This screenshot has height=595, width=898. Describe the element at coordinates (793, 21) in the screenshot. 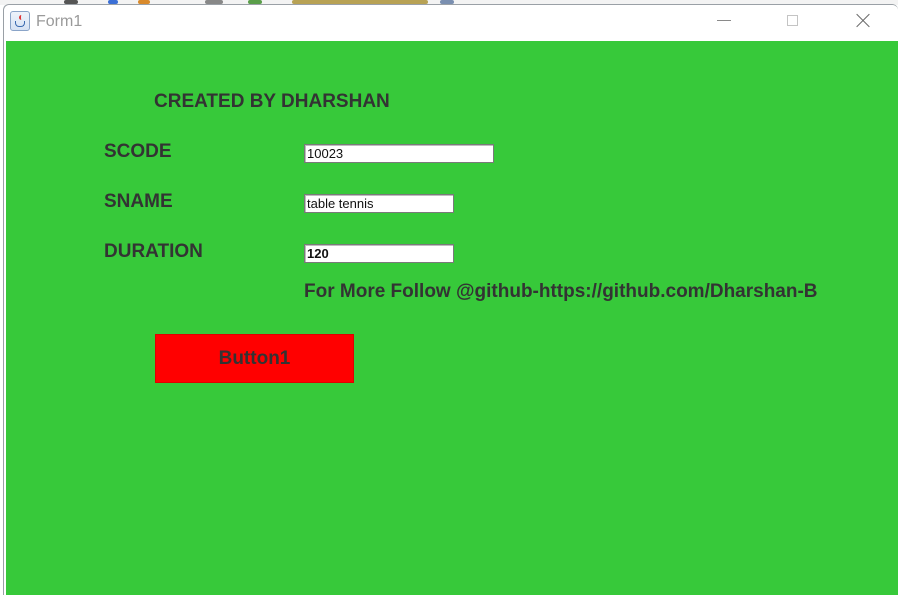

I see `maximize-icon` at that location.